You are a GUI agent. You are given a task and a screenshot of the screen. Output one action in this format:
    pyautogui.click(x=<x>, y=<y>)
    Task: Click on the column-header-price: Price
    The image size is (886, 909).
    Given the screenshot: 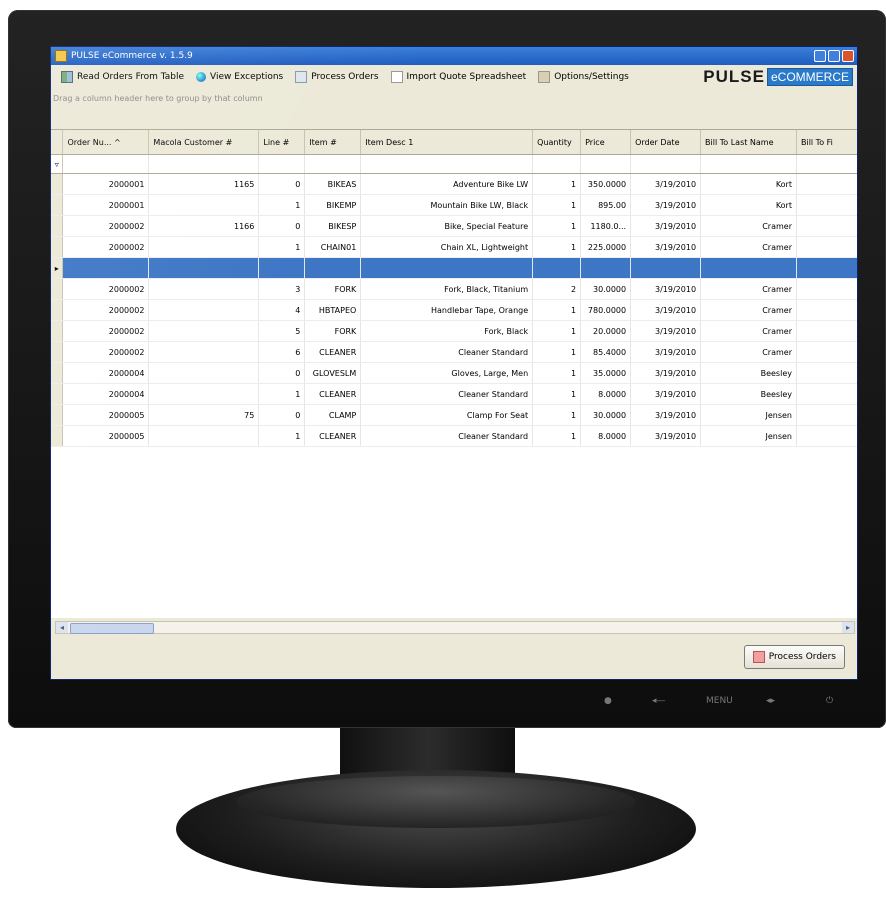 What is the action you would take?
    pyautogui.click(x=606, y=142)
    